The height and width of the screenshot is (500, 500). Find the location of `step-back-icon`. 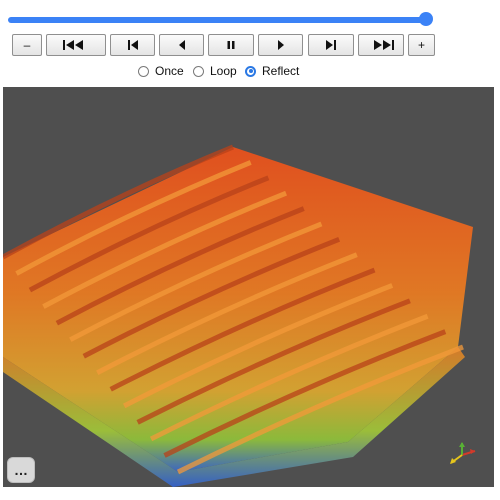

step-back-icon is located at coordinates (133, 45).